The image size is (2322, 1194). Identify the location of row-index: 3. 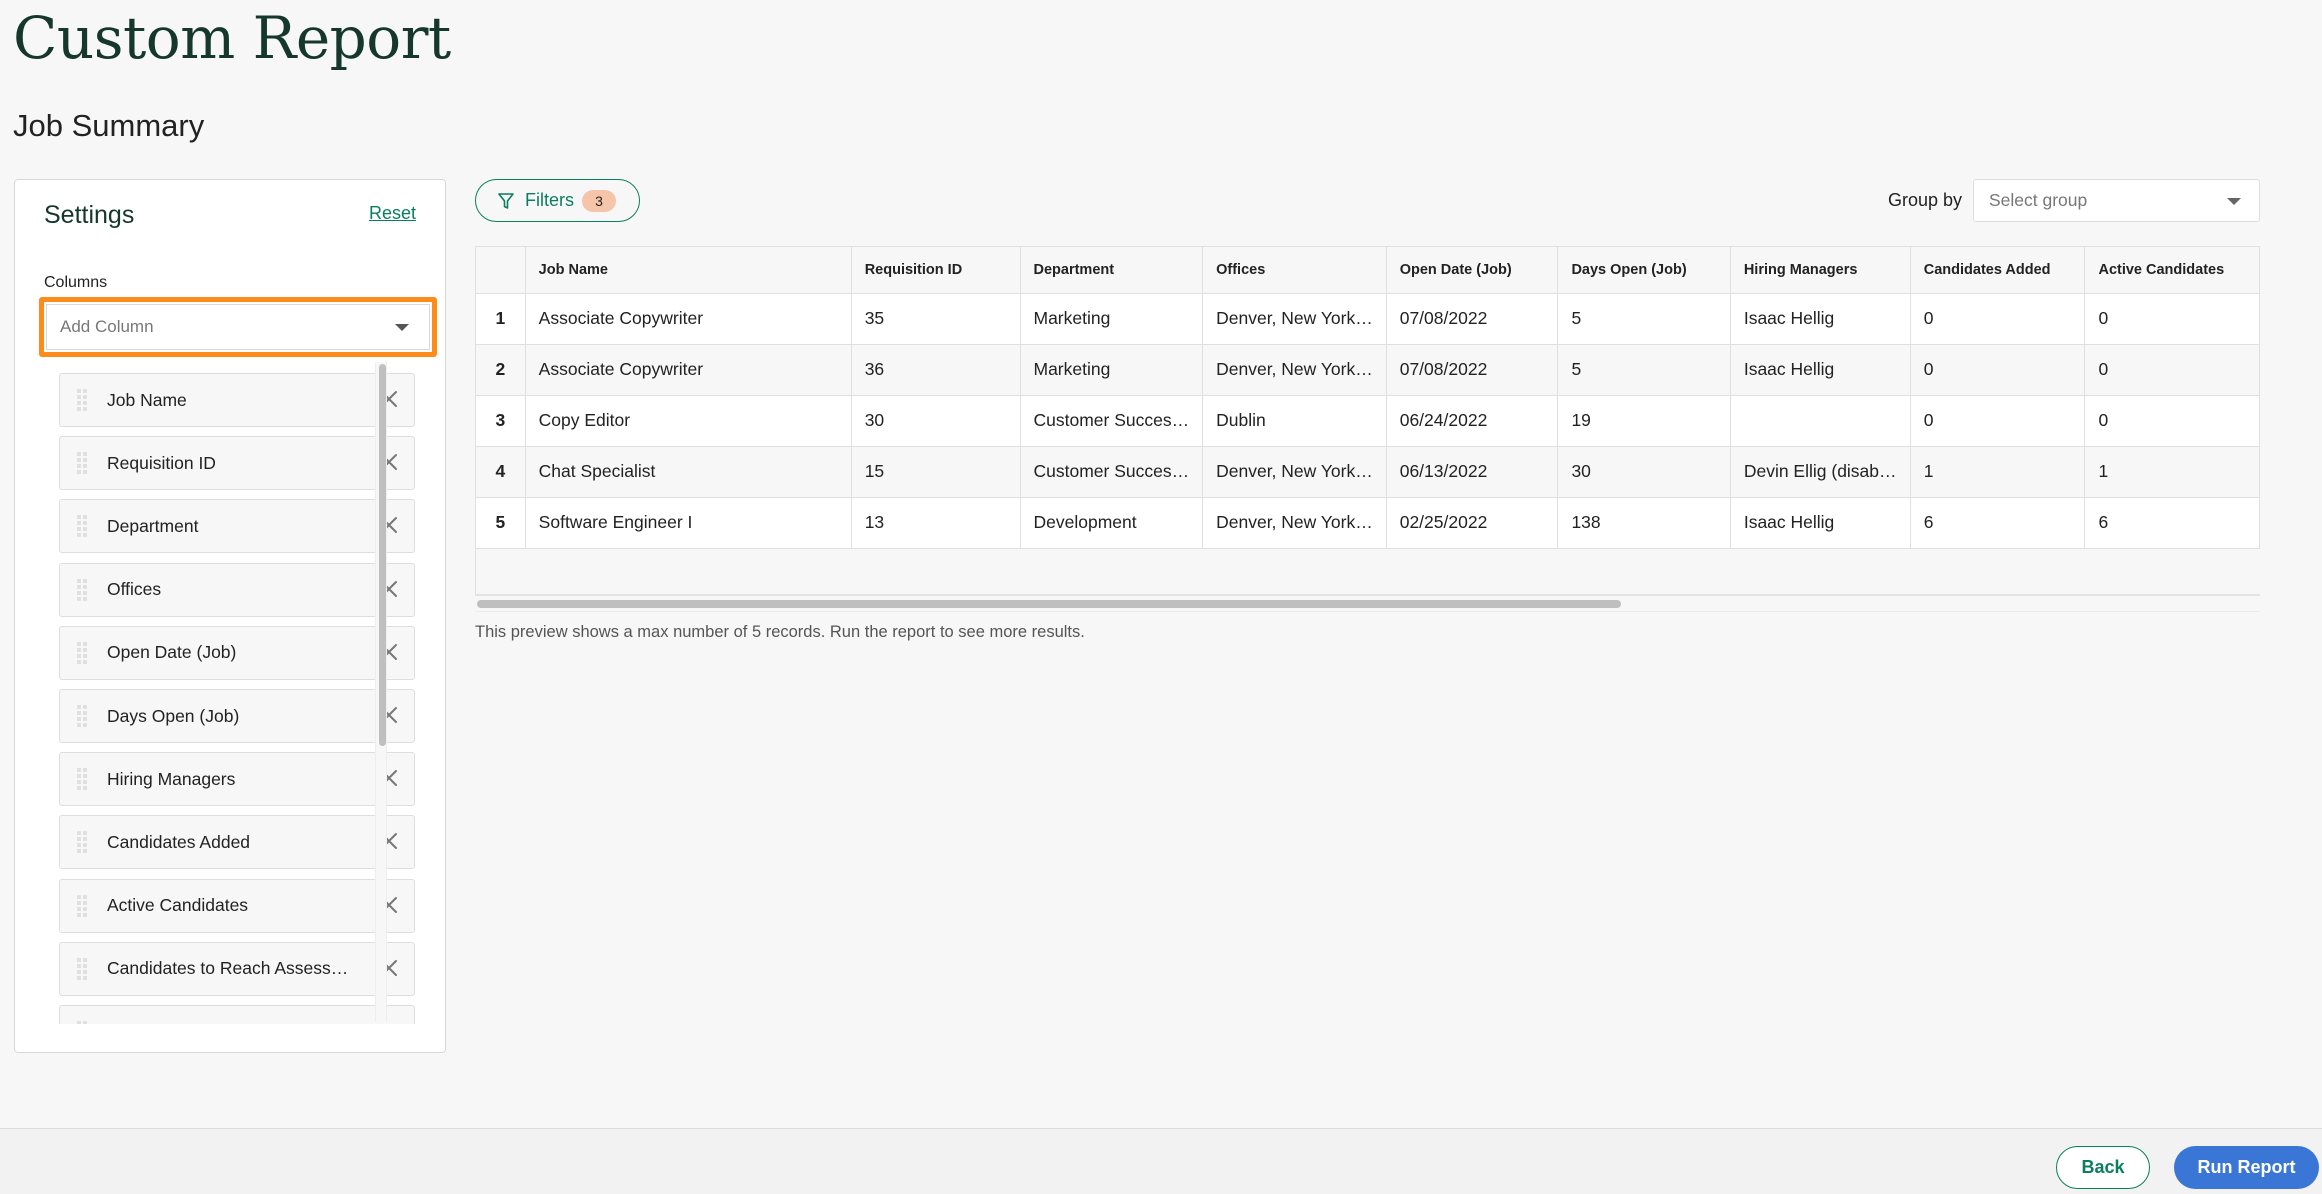
(501, 421).